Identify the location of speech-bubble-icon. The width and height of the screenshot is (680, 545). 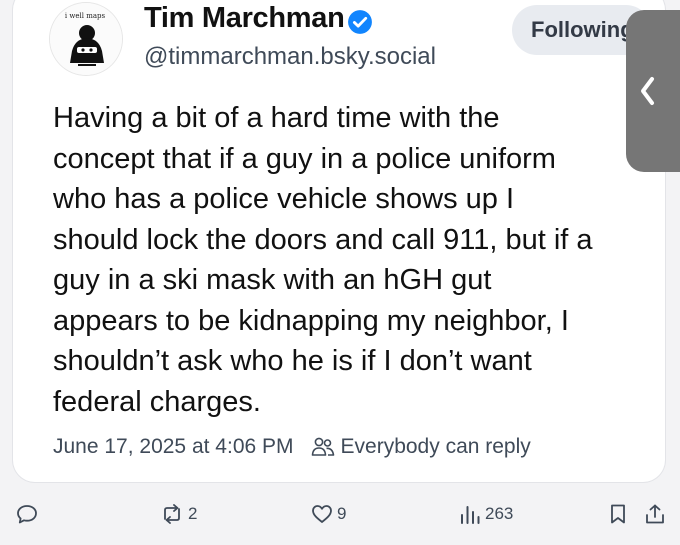
(27, 514).